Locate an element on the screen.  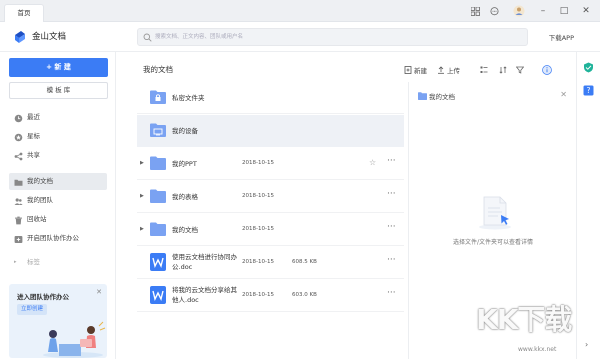
sidebar-item-label: 我的文档 is located at coordinates (40, 181).